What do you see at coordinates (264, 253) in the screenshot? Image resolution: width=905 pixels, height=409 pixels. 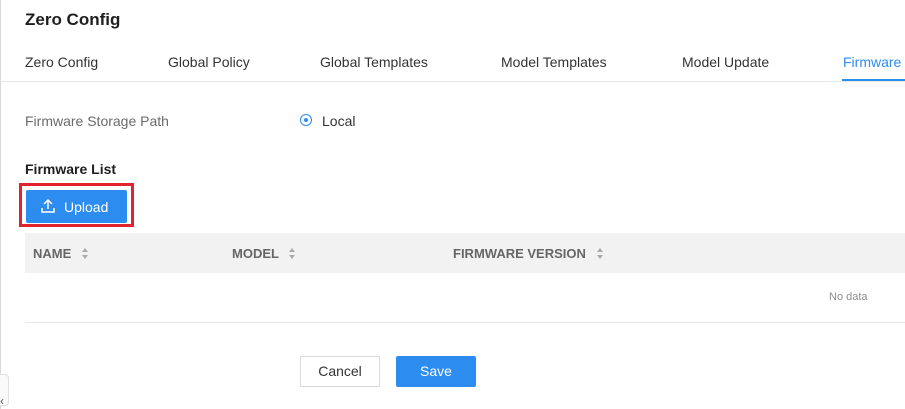 I see `column-header-model: MODEL` at bounding box center [264, 253].